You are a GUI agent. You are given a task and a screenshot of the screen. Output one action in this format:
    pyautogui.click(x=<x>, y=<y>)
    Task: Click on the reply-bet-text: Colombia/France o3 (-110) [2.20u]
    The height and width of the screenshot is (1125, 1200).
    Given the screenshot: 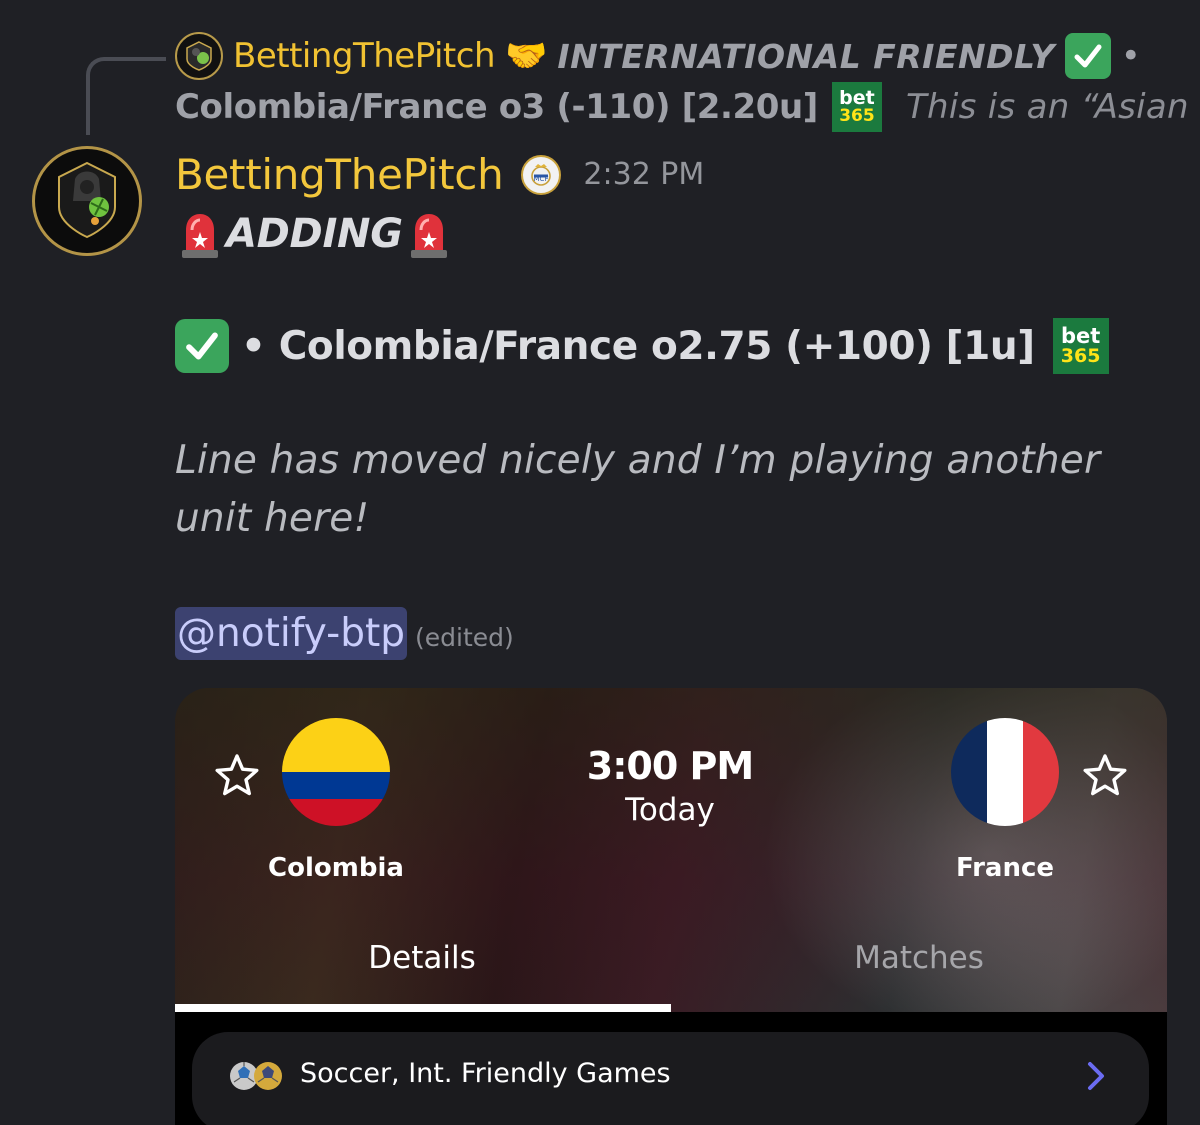 What is the action you would take?
    pyautogui.click(x=496, y=107)
    